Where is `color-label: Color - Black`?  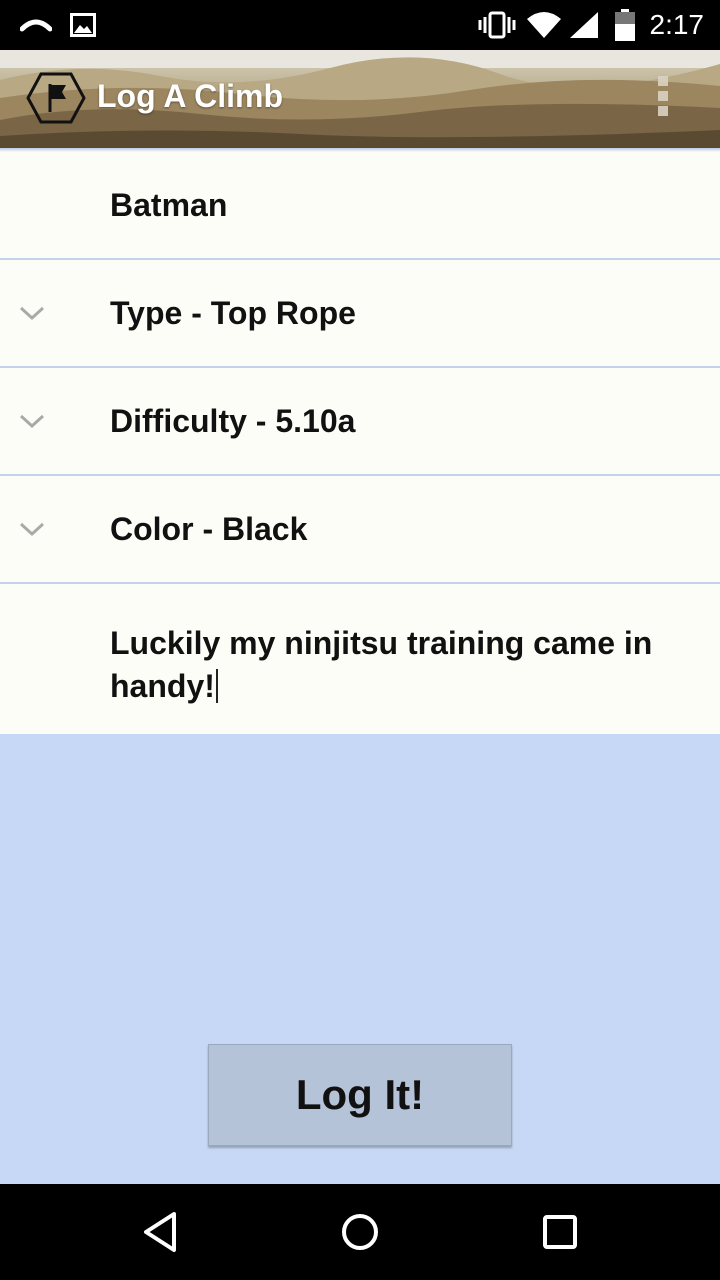
color-label: Color - Black is located at coordinates (209, 528).